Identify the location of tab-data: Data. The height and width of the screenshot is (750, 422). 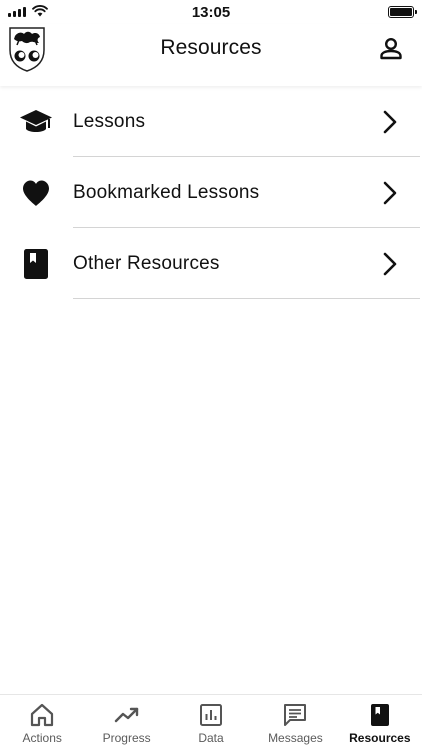
(211, 722).